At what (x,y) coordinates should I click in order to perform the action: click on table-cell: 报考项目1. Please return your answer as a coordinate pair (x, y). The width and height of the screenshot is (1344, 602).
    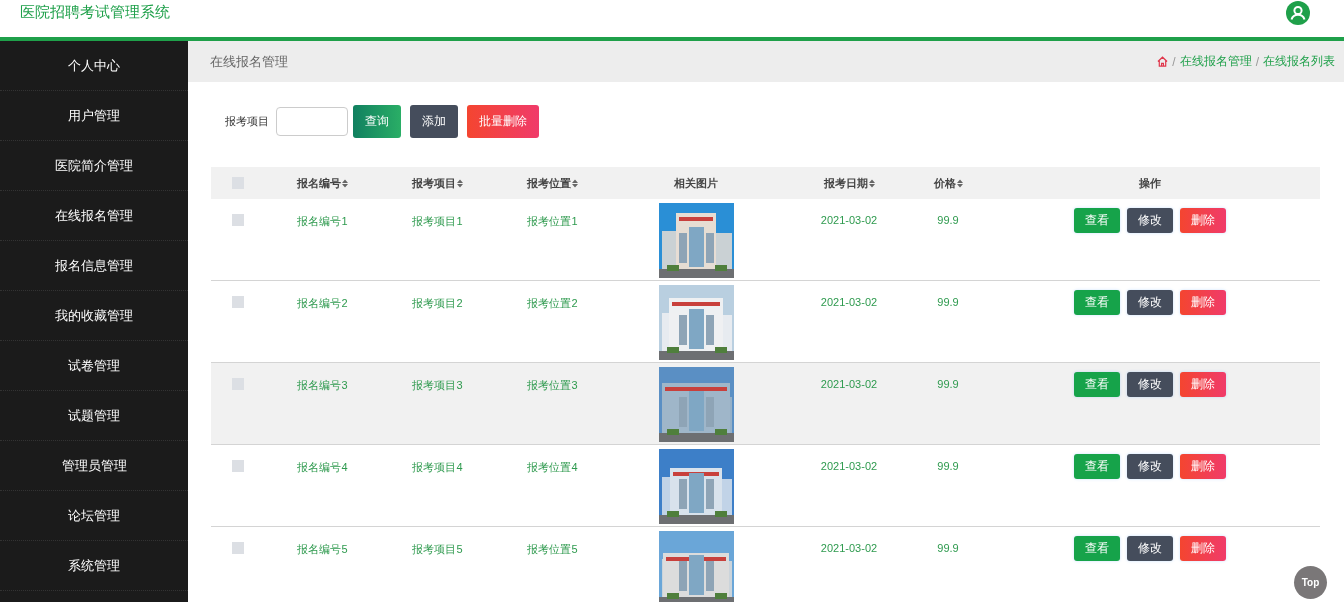
    Looking at the image, I should click on (437, 221).